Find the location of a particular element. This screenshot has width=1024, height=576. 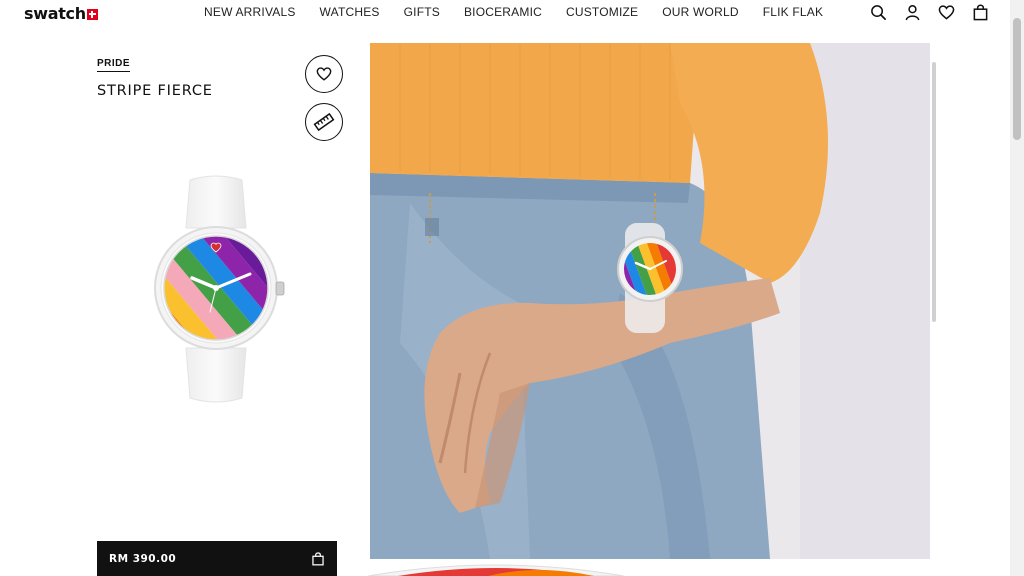

add-to-bag-bar: RM 390.00 is located at coordinates (217, 558).